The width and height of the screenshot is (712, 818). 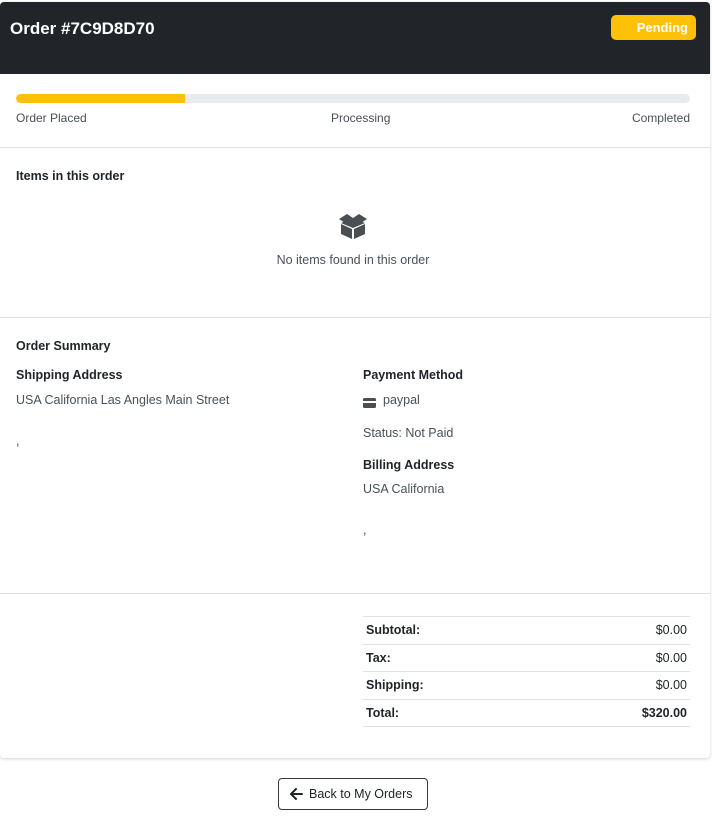 I want to click on order-header: Order #7C9D8D70 Pending, so click(x=355, y=38).